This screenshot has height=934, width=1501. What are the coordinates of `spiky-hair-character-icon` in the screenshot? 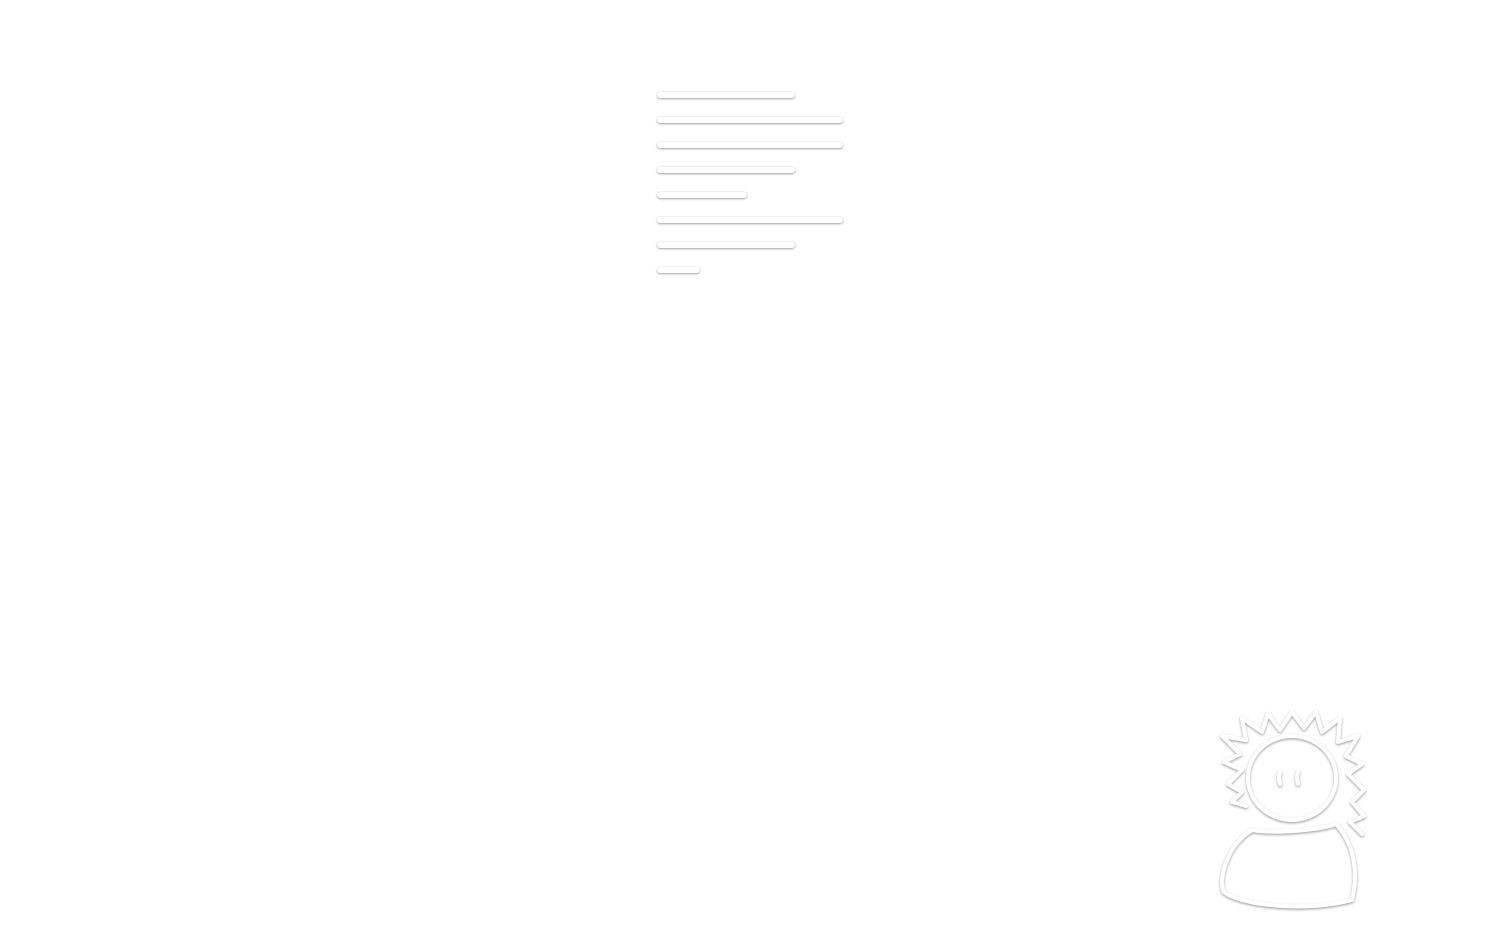 It's located at (1292, 811).